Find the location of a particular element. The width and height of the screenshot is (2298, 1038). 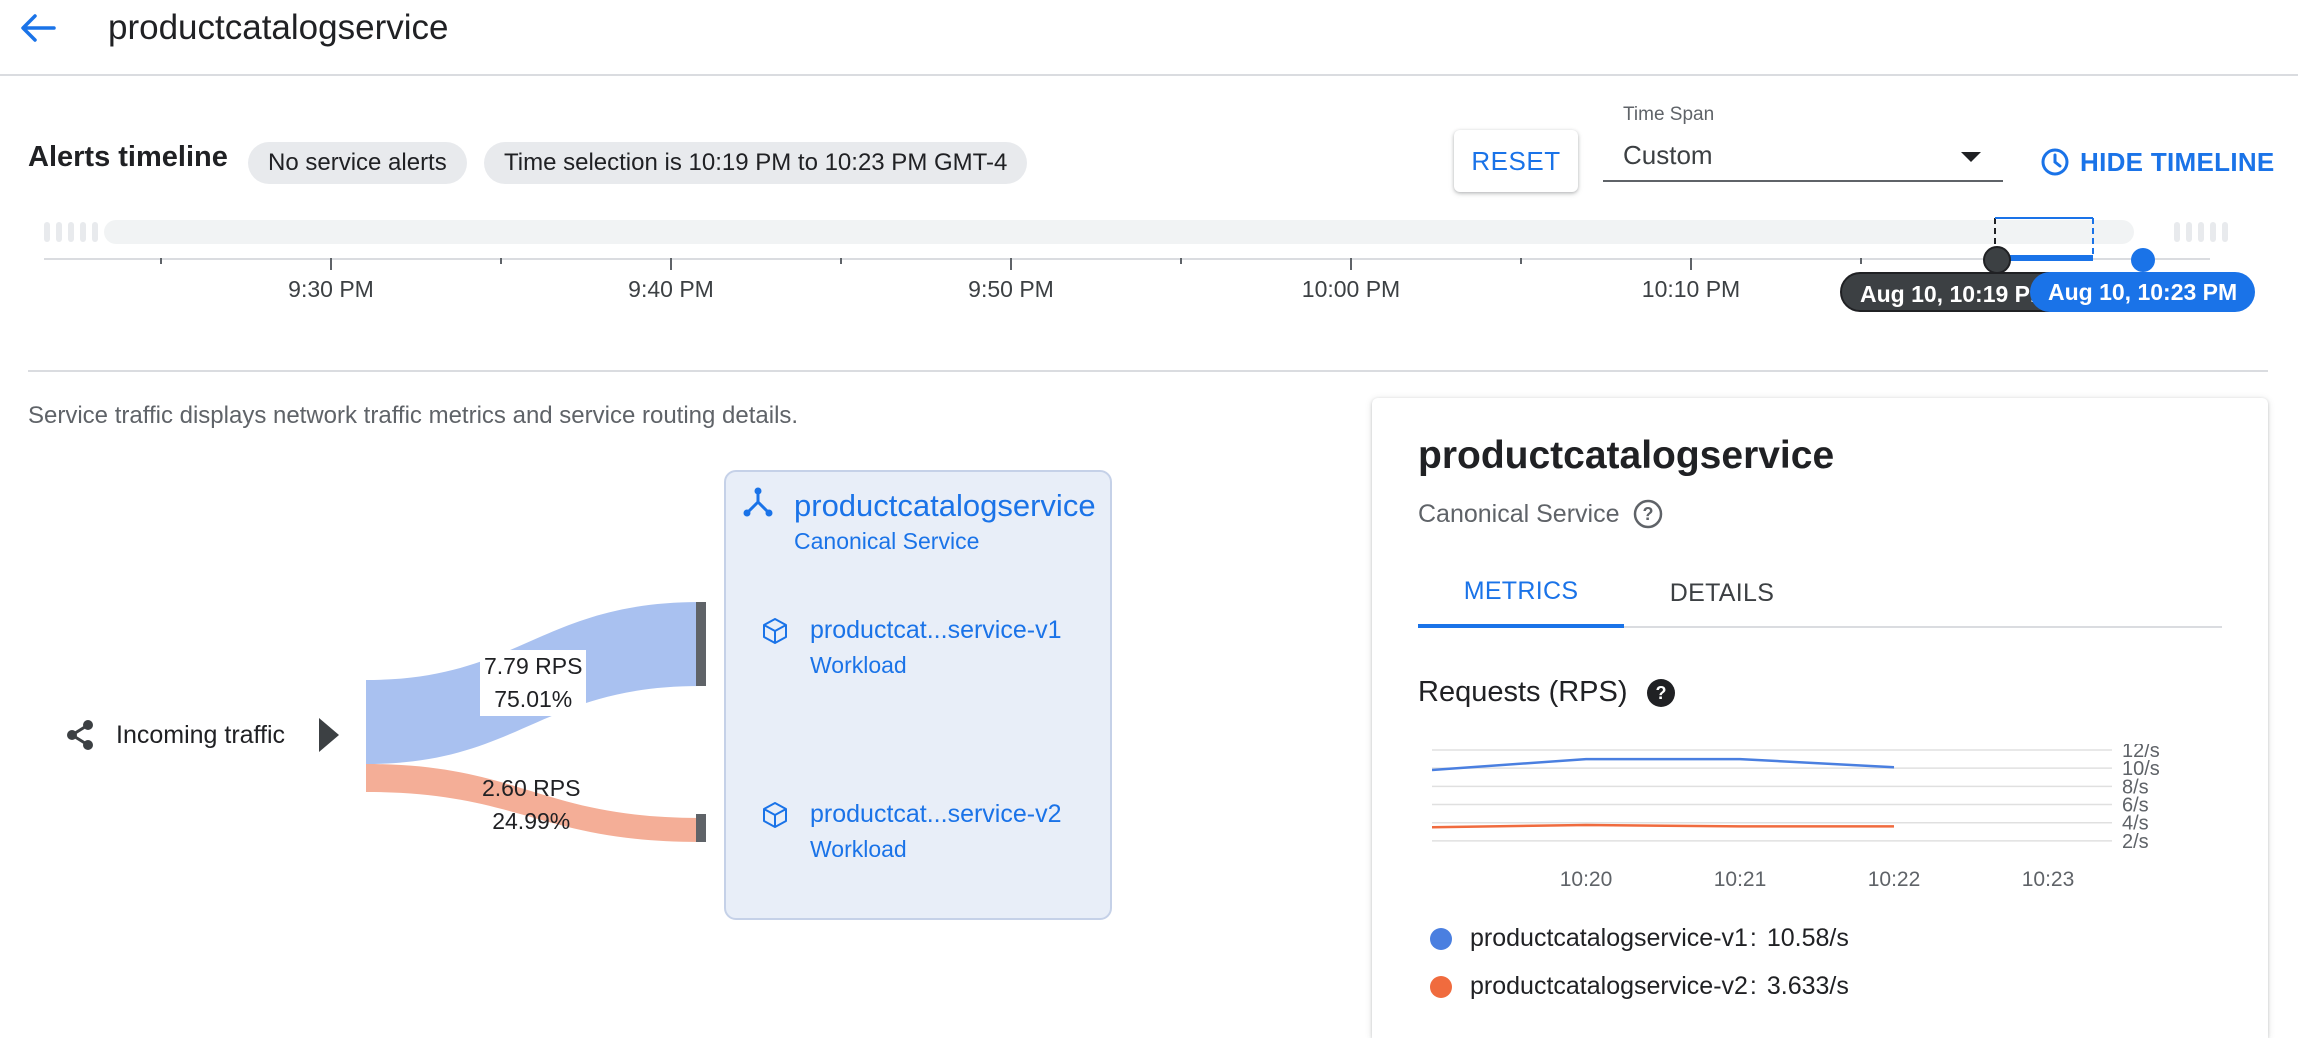

requests-chart-title: Requests (RPS) ? is located at coordinates (1547, 692).